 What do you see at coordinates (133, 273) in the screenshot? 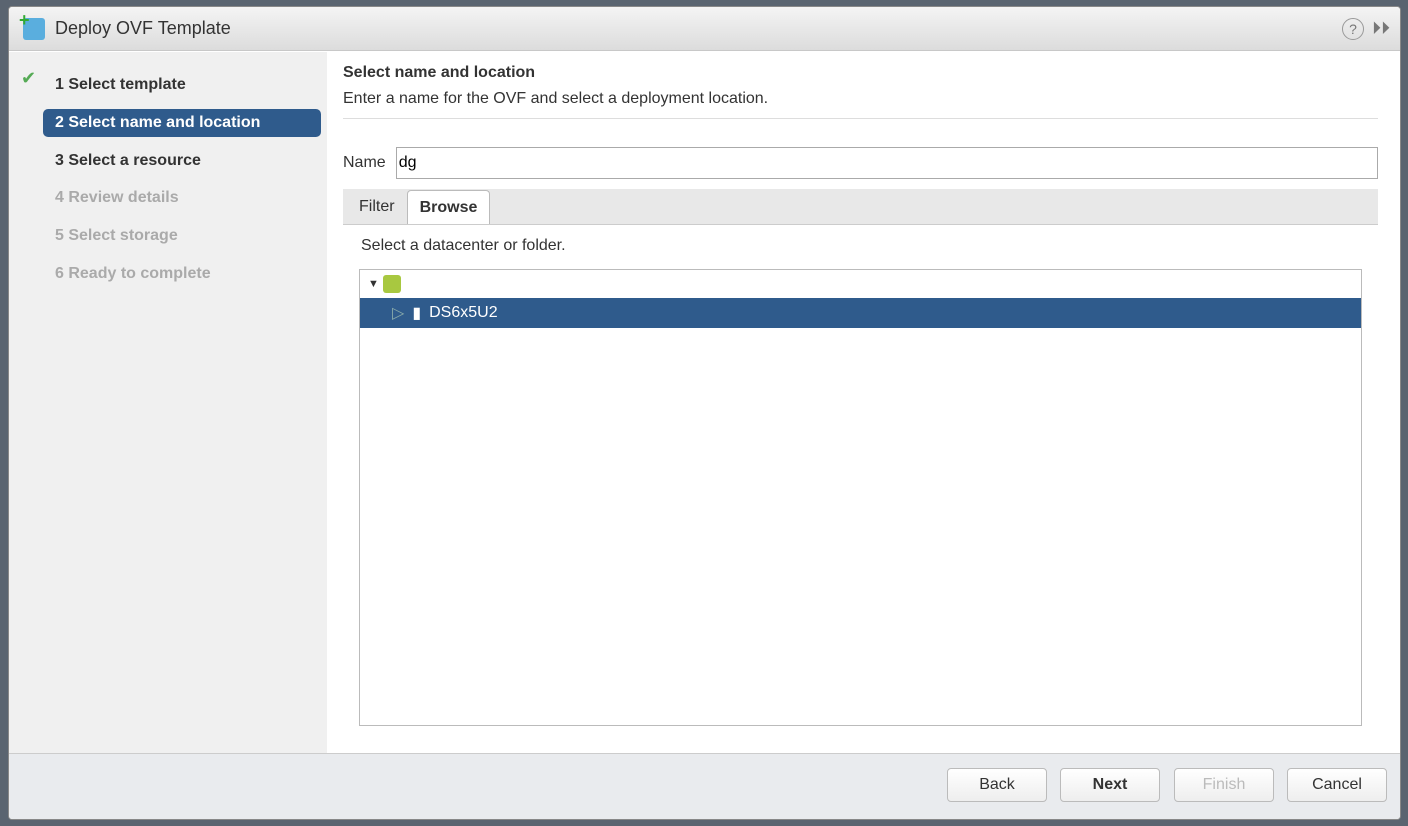
I see `step-6: 6 Ready to complete` at bounding box center [133, 273].